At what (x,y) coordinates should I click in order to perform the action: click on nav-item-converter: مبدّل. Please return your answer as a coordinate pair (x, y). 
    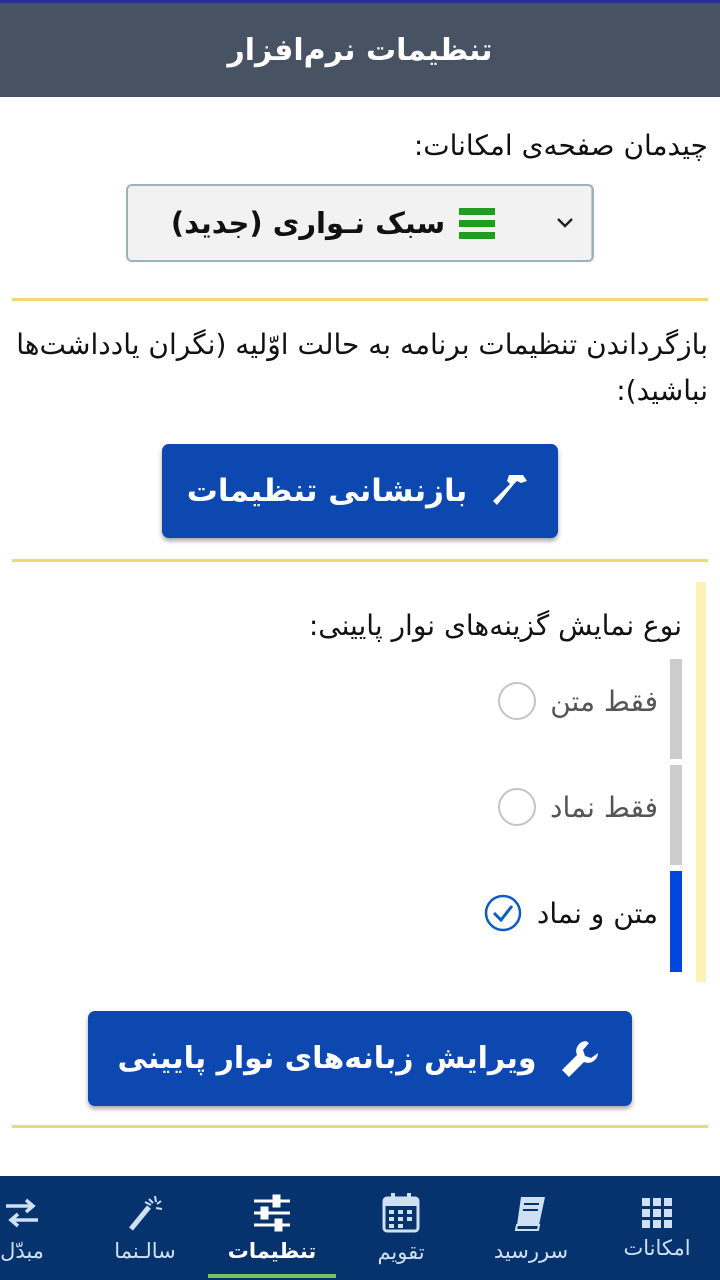
    Looking at the image, I should click on (22, 1228).